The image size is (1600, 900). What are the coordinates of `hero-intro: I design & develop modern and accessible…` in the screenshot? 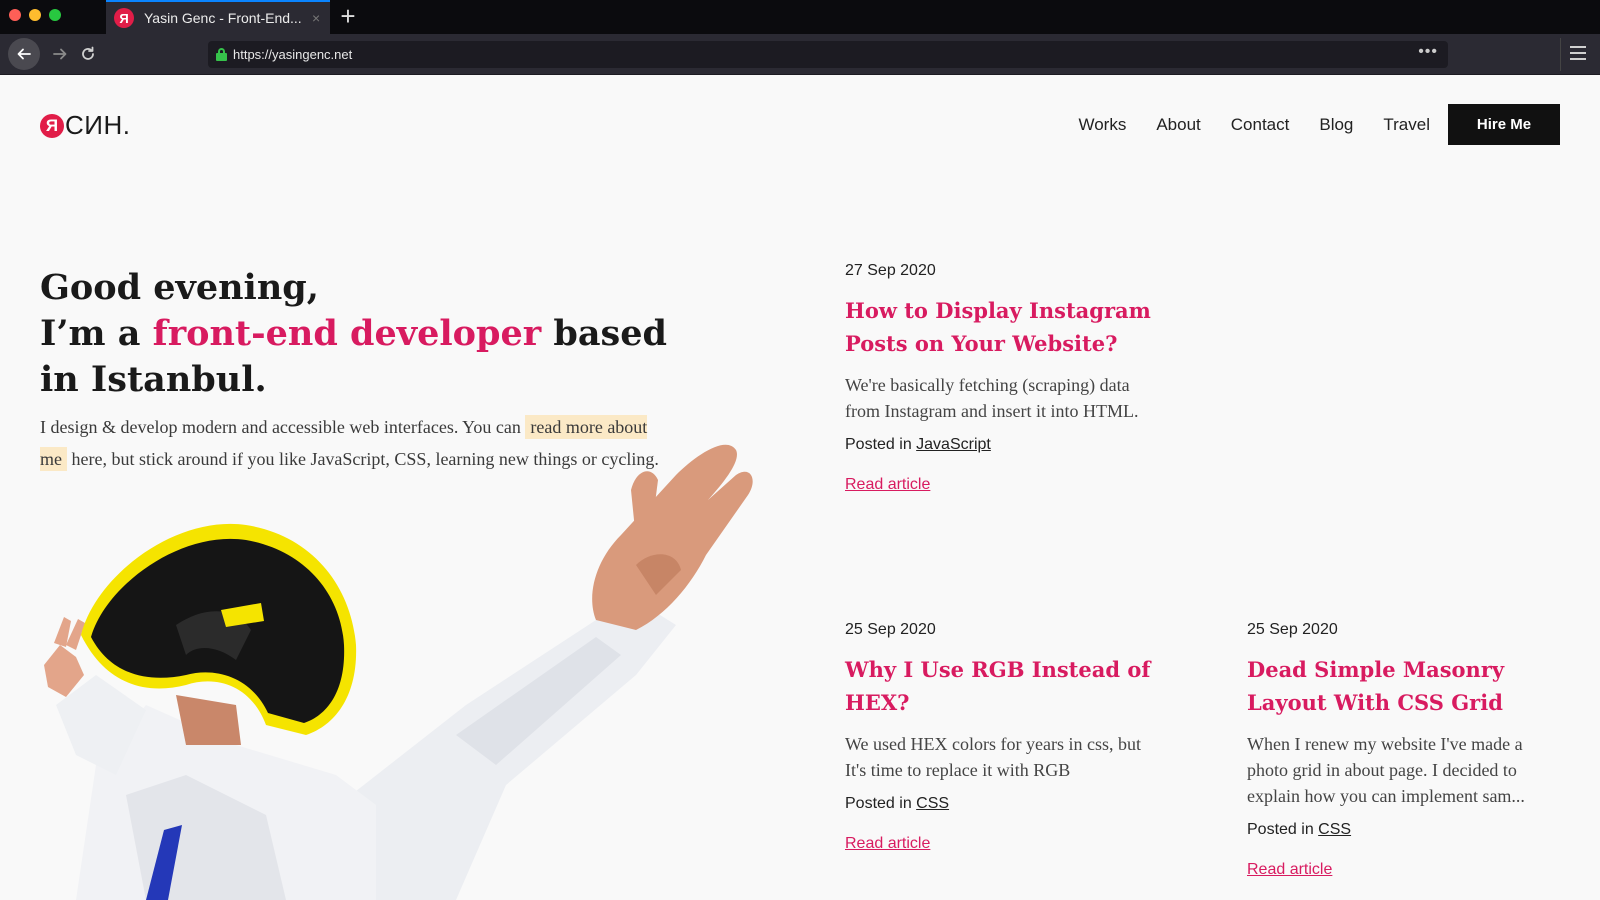 It's located at (355, 443).